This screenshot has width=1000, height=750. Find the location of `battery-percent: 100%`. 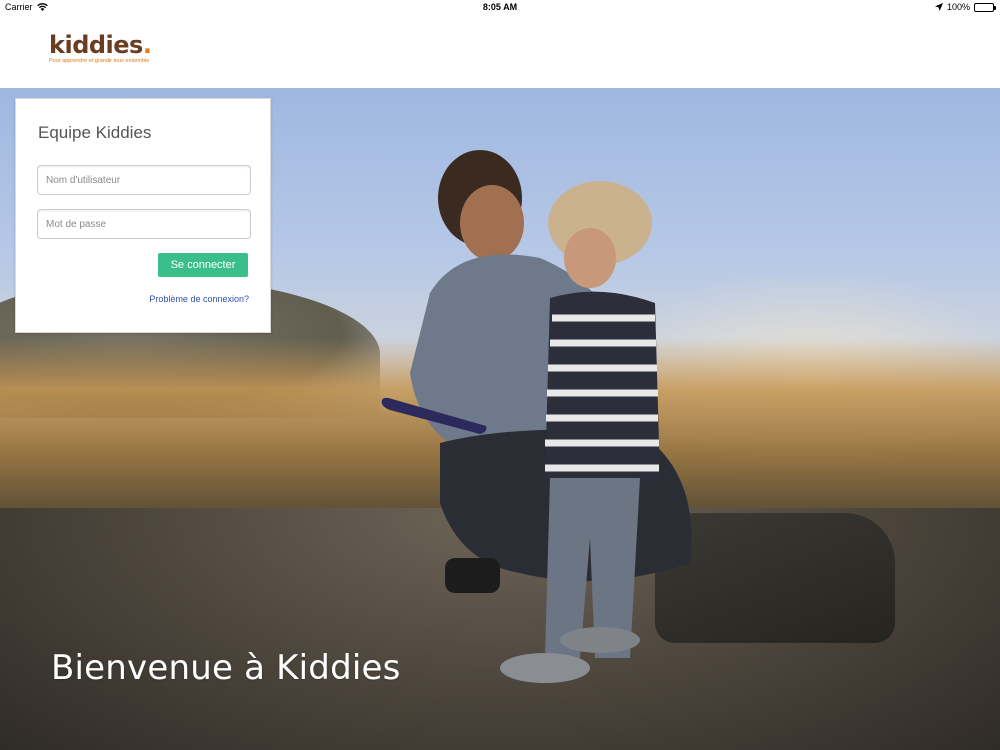

battery-percent: 100% is located at coordinates (958, 7).